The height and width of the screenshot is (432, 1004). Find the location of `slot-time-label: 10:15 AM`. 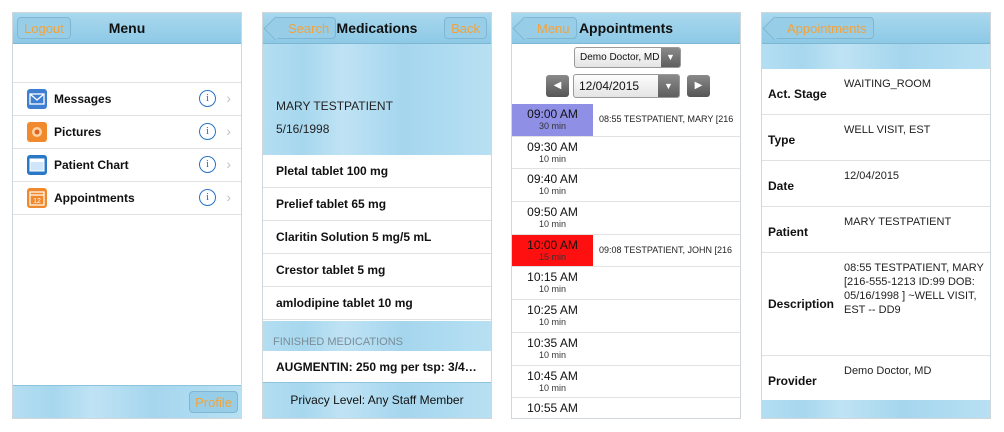

slot-time-label: 10:15 AM is located at coordinates (552, 277).